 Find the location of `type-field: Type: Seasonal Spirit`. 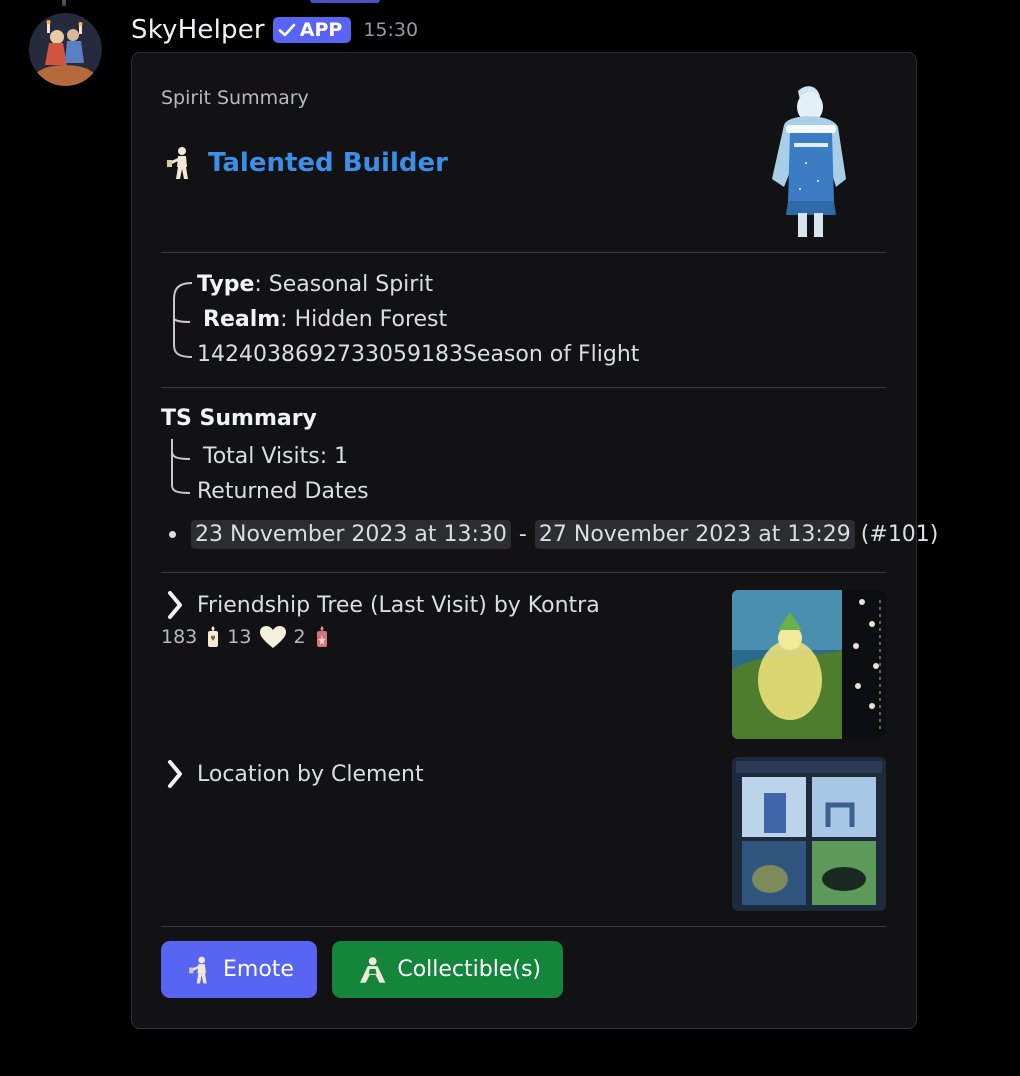

type-field: Type: Seasonal Spirit is located at coordinates (403, 284).